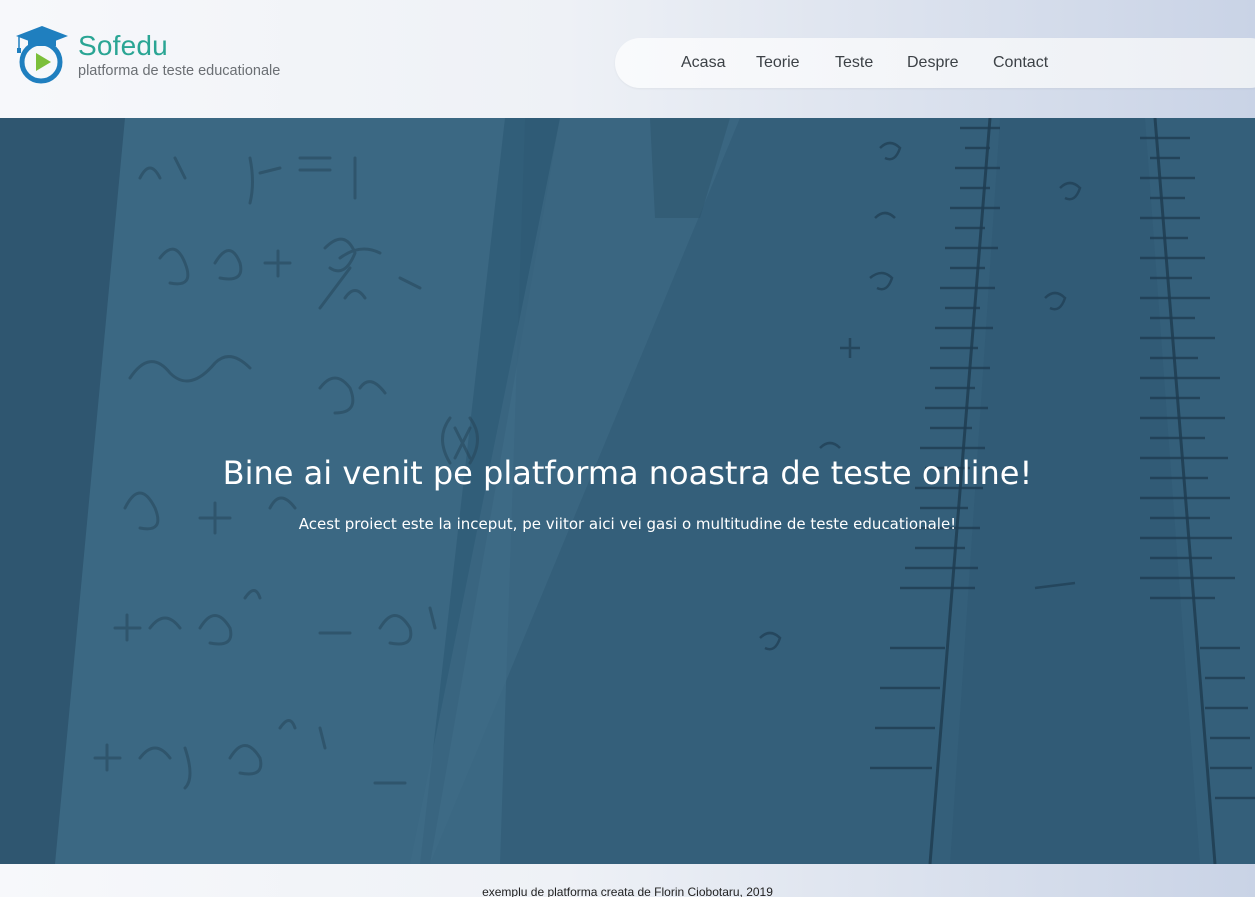  Describe the element at coordinates (42, 55) in the screenshot. I see `graduation-cap-play-icon` at that location.